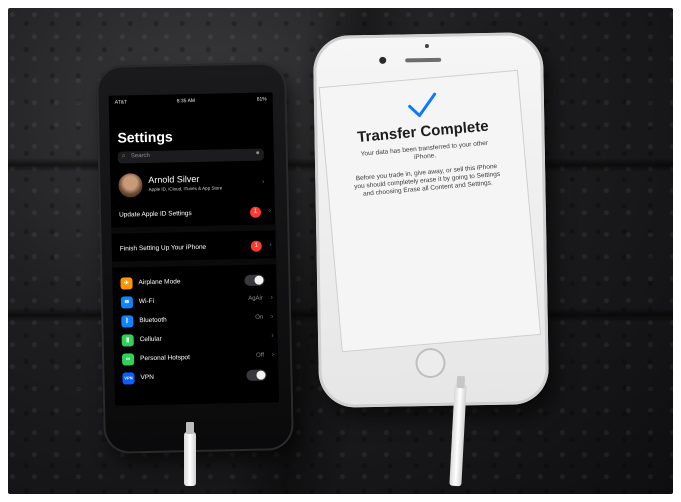  What do you see at coordinates (383, 60) in the screenshot?
I see `camera-icon` at bounding box center [383, 60].